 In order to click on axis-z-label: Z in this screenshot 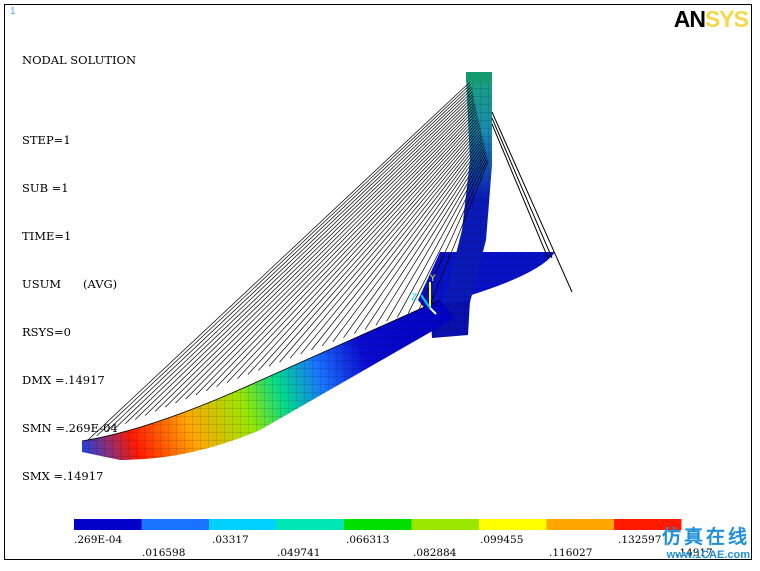, I will do `click(414, 298)`.